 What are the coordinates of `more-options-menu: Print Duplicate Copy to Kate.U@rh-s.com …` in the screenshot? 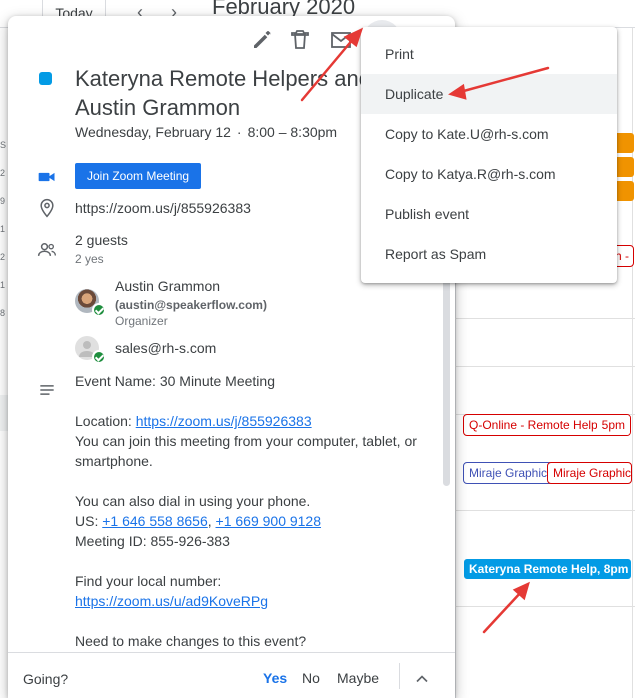 It's located at (489, 155).